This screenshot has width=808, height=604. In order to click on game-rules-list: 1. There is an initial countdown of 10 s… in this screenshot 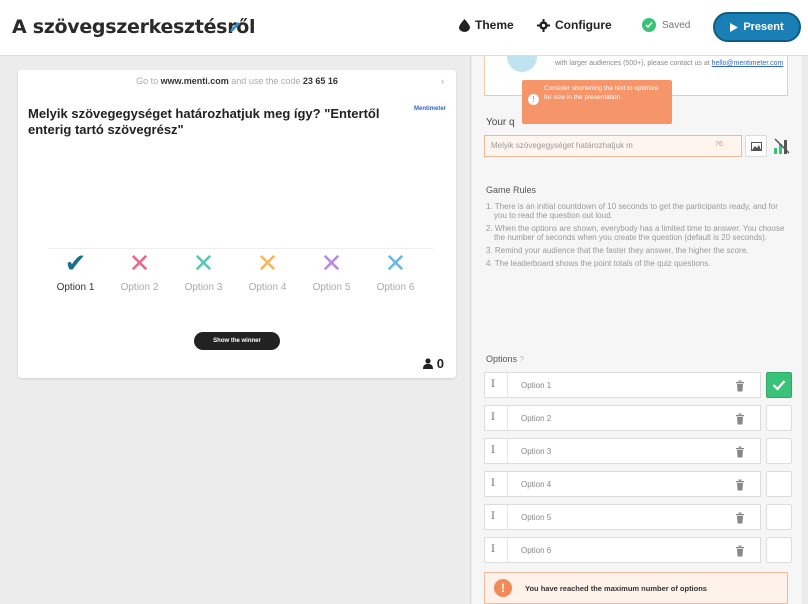, I will do `click(636, 237)`.